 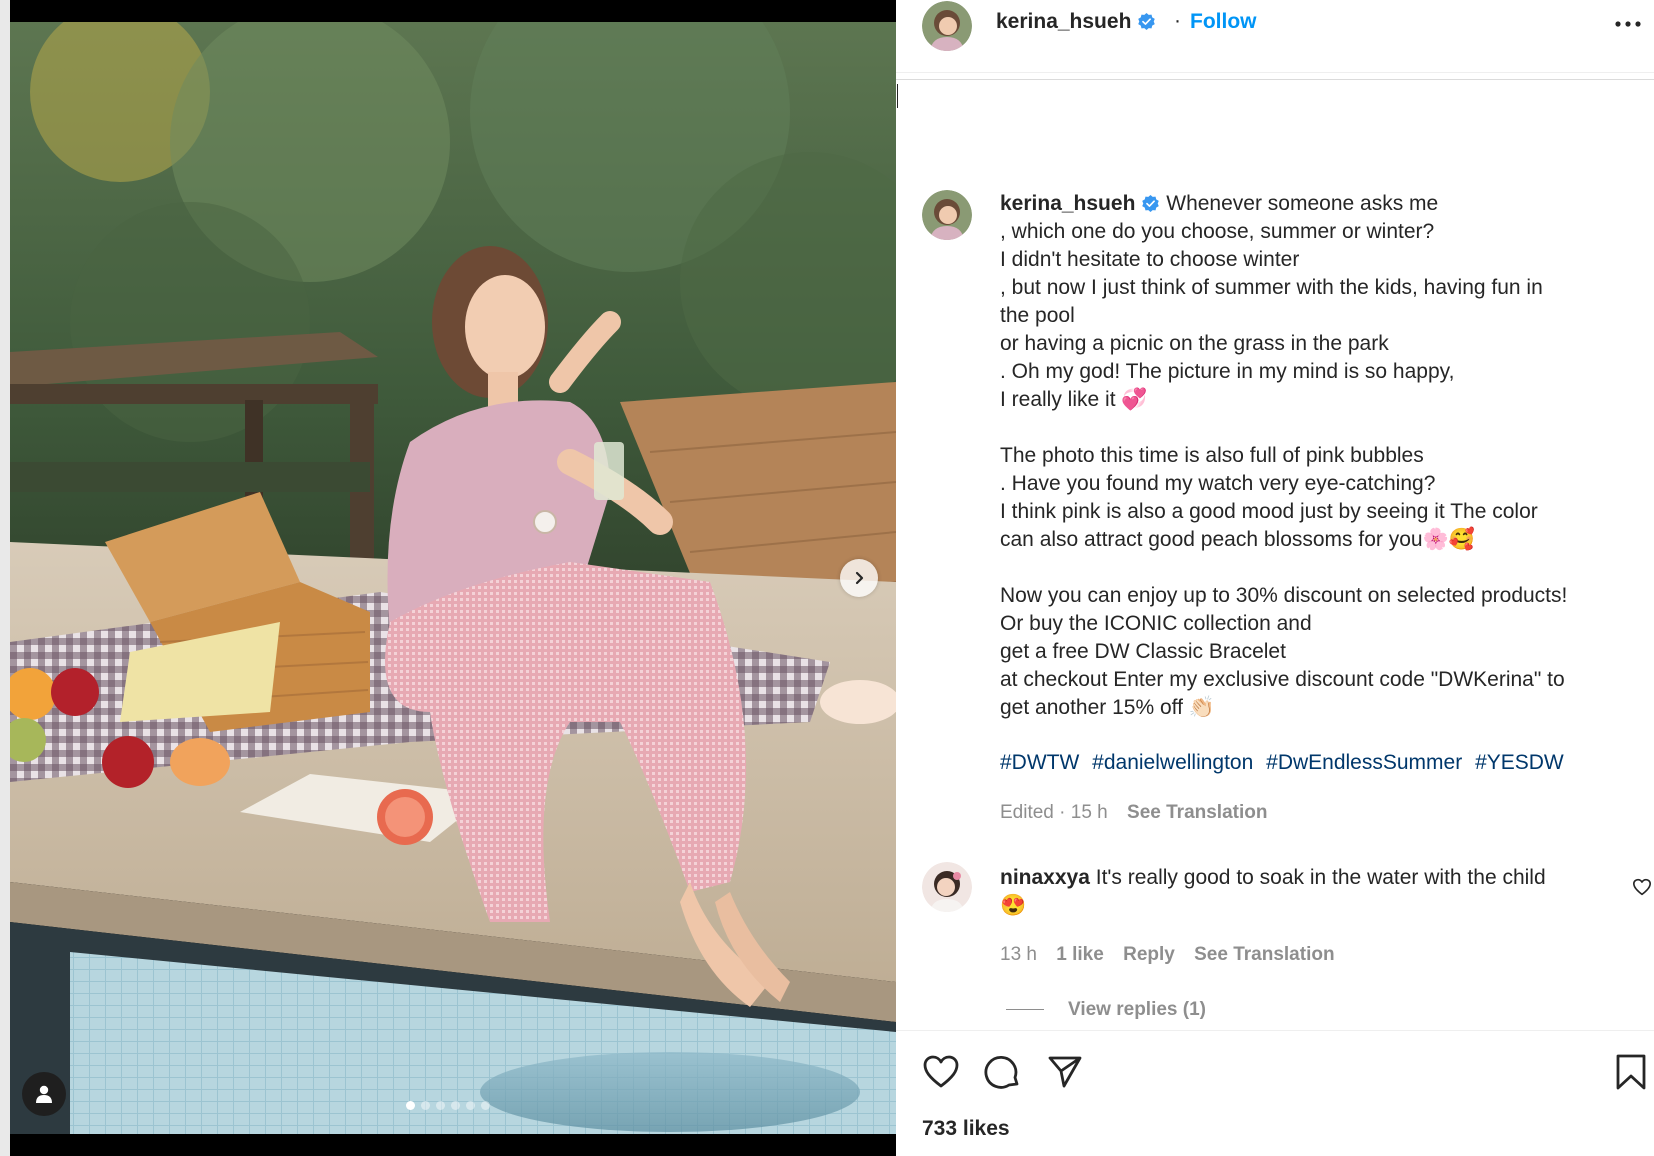 What do you see at coordinates (1628, 24) in the screenshot?
I see `more-options-icon` at bounding box center [1628, 24].